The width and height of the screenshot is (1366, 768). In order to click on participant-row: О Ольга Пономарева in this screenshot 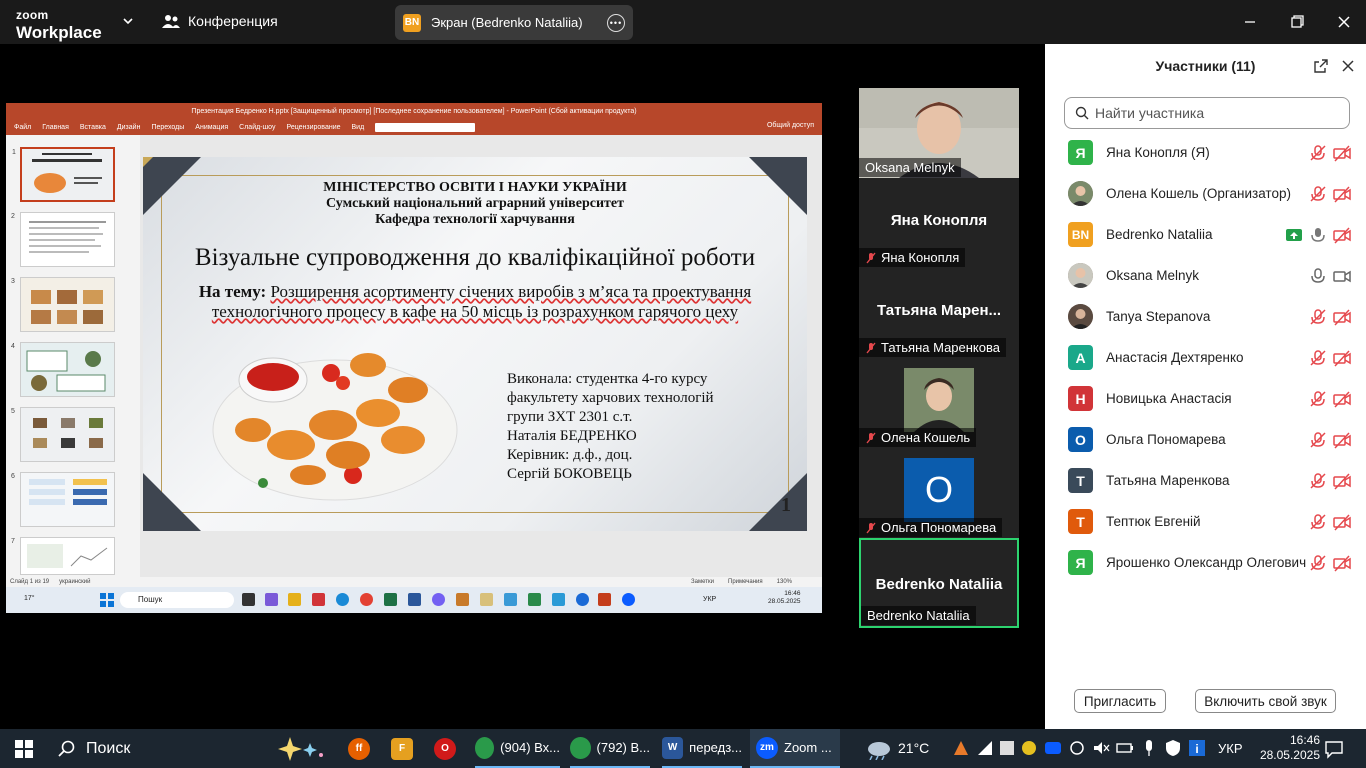, I will do `click(1205, 439)`.